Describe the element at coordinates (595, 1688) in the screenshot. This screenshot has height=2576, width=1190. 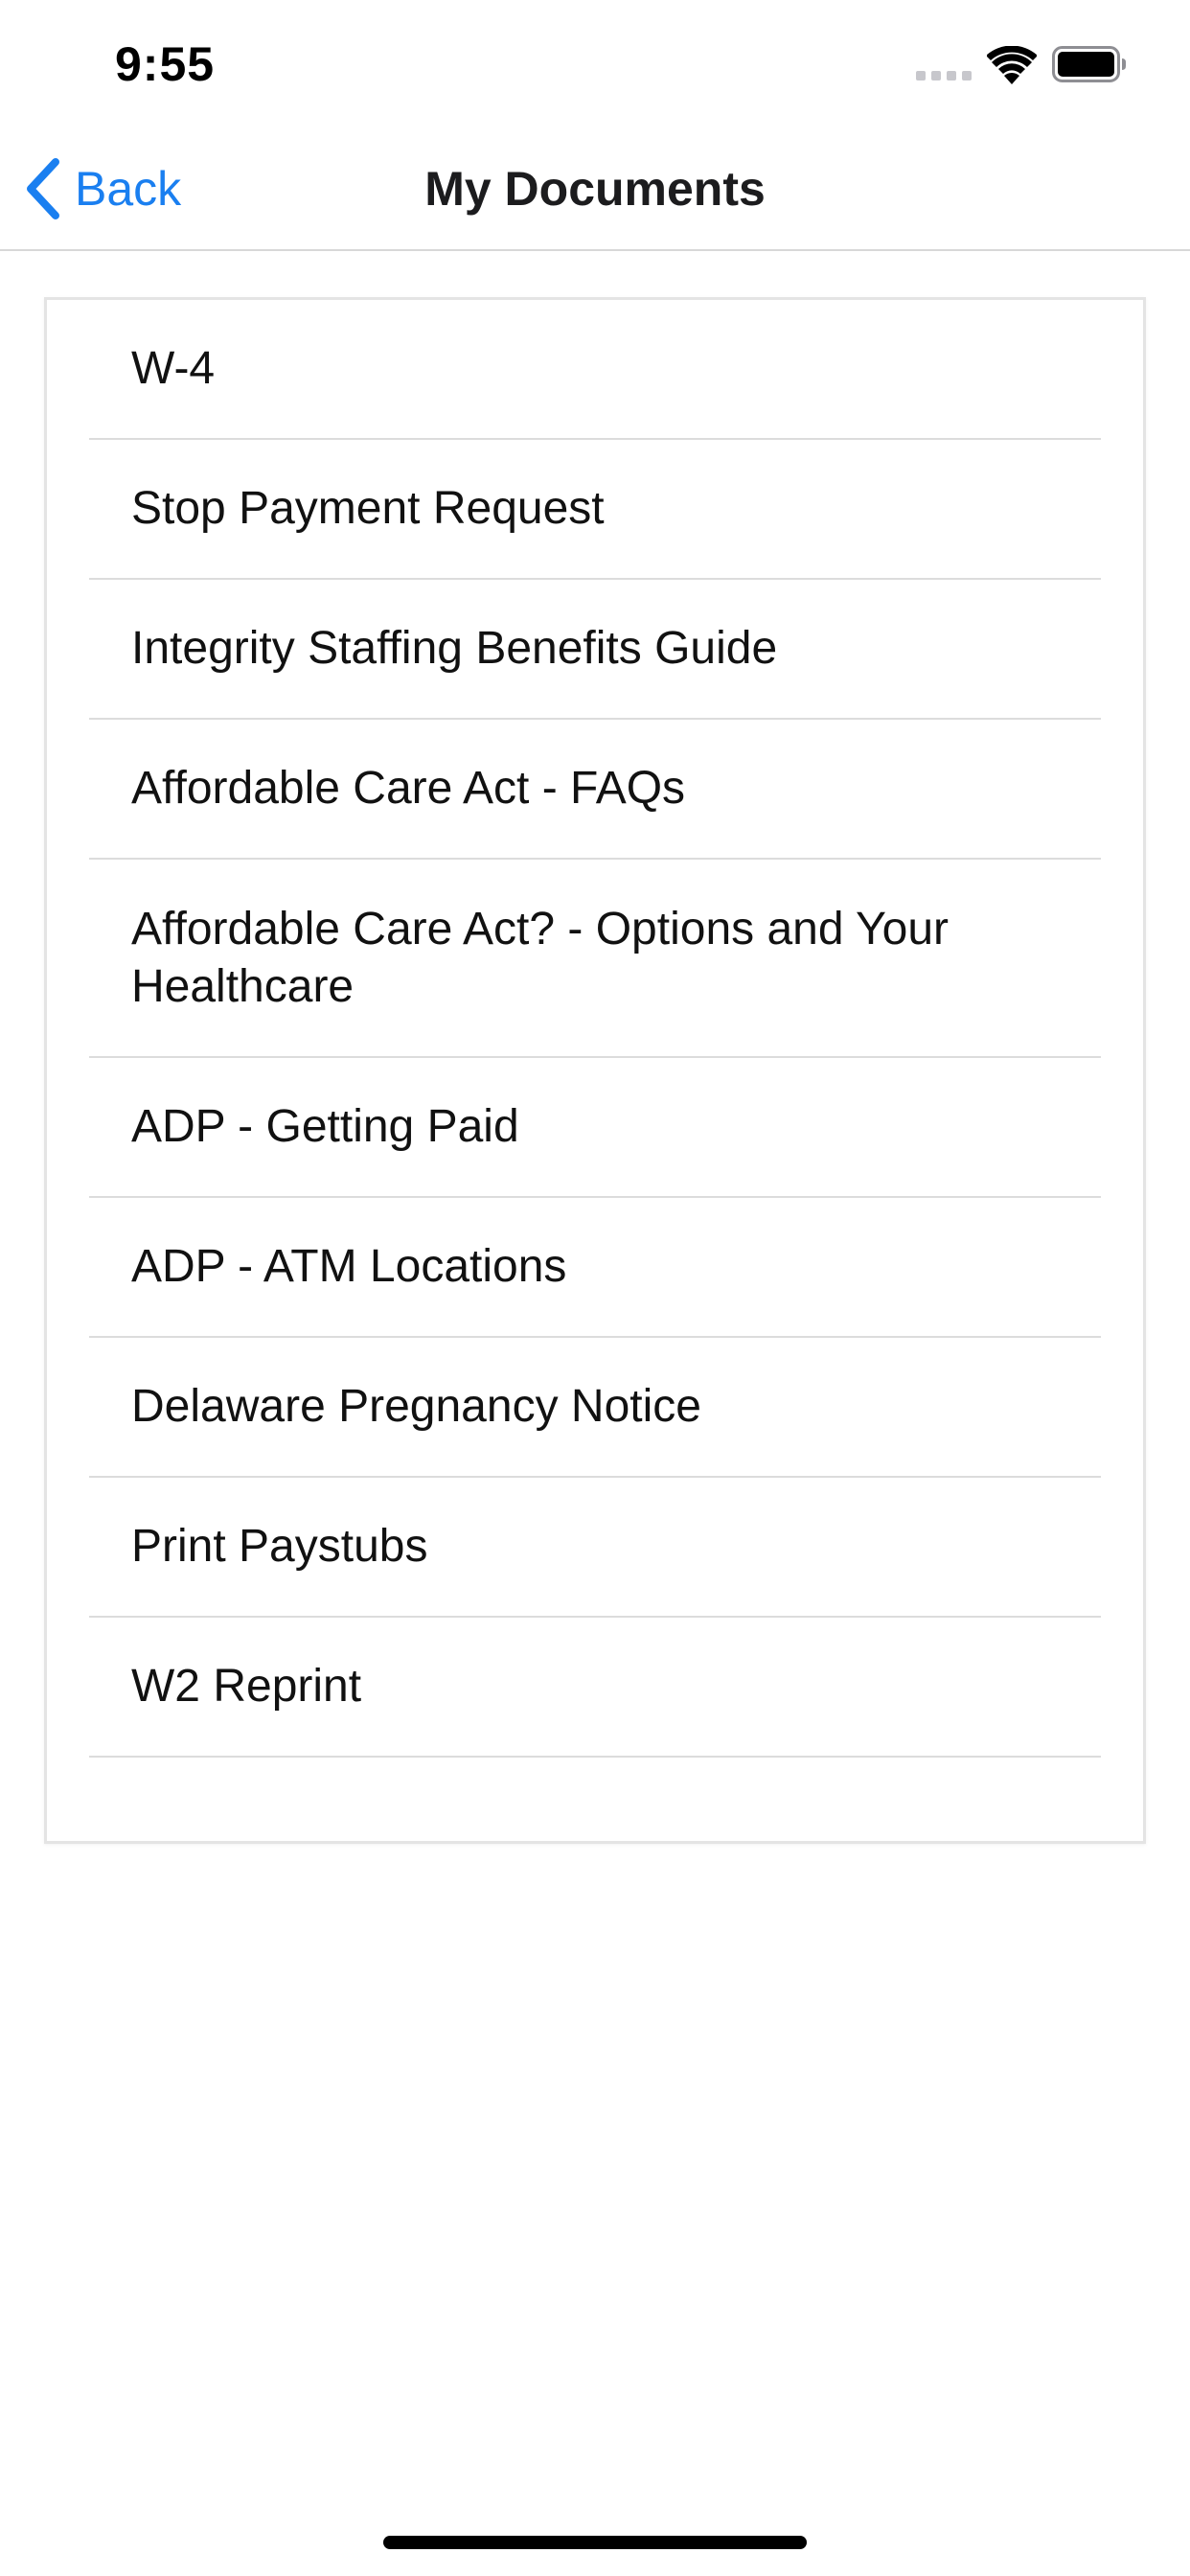
I see `document-item-w2-reprint: W2 Reprint` at that location.